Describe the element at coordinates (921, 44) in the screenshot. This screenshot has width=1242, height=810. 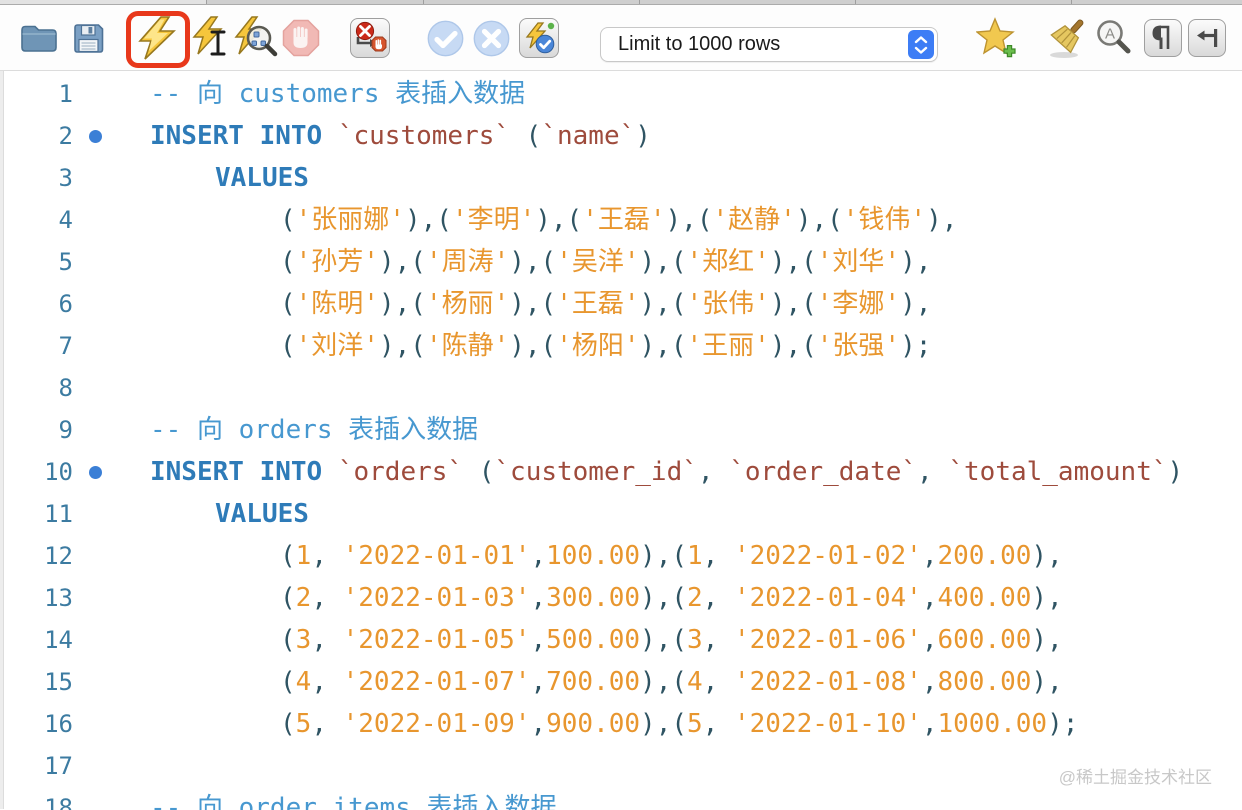
I see `select-stepper-icon` at that location.